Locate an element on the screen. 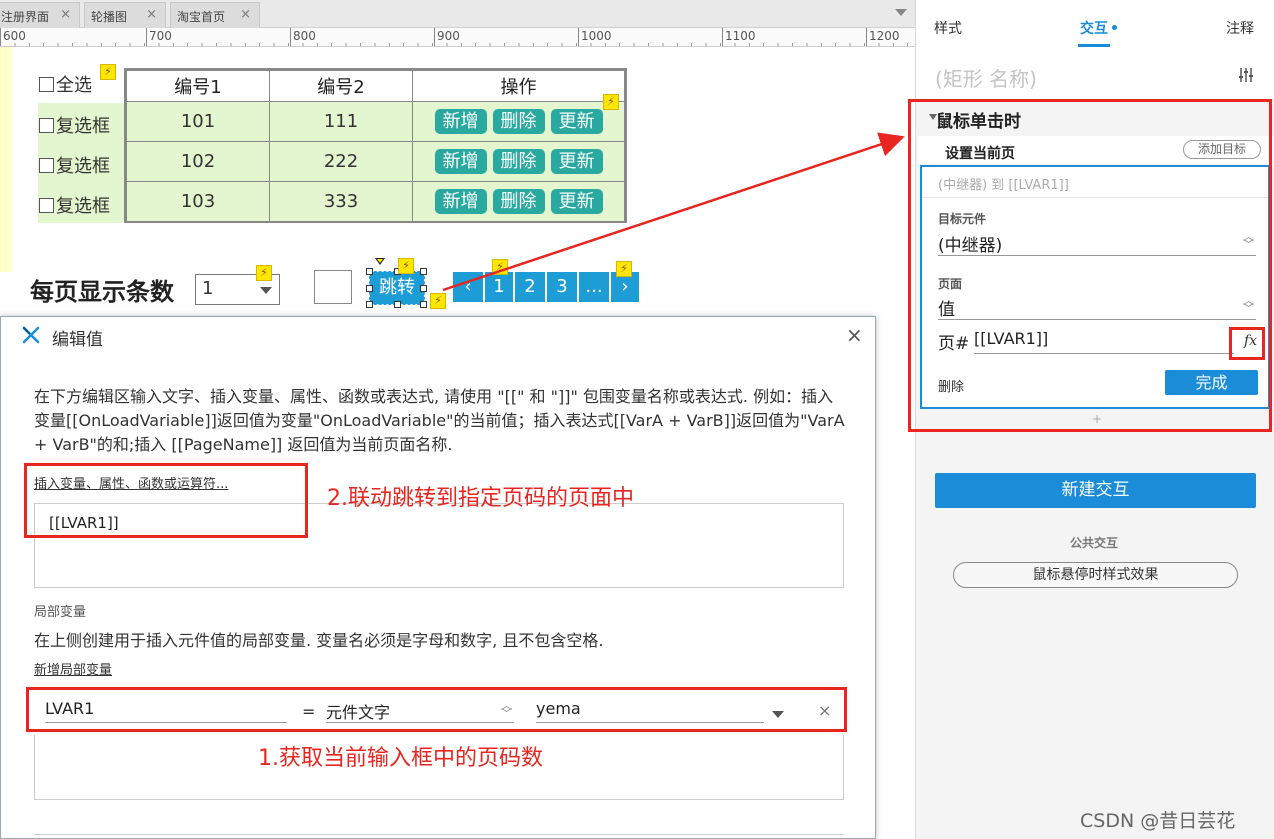 Image resolution: width=1274 pixels, height=839 pixels. annotation-step1: 1.获取当前输入框中的页码数 is located at coordinates (400, 758).